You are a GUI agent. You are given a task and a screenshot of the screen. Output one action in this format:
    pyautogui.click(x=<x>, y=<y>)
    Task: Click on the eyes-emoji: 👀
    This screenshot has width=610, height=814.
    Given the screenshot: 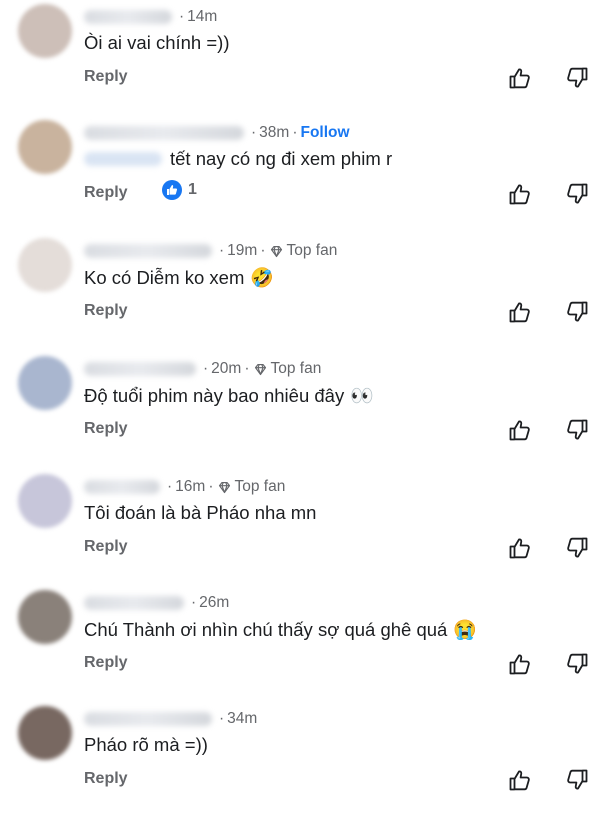 What is the action you would take?
    pyautogui.click(x=362, y=396)
    